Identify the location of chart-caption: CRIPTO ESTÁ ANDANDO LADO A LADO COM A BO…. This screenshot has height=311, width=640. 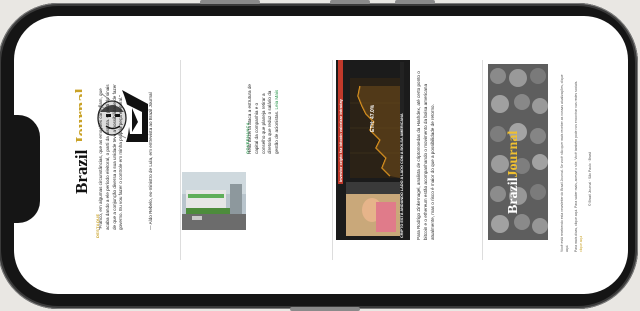
(402, 150).